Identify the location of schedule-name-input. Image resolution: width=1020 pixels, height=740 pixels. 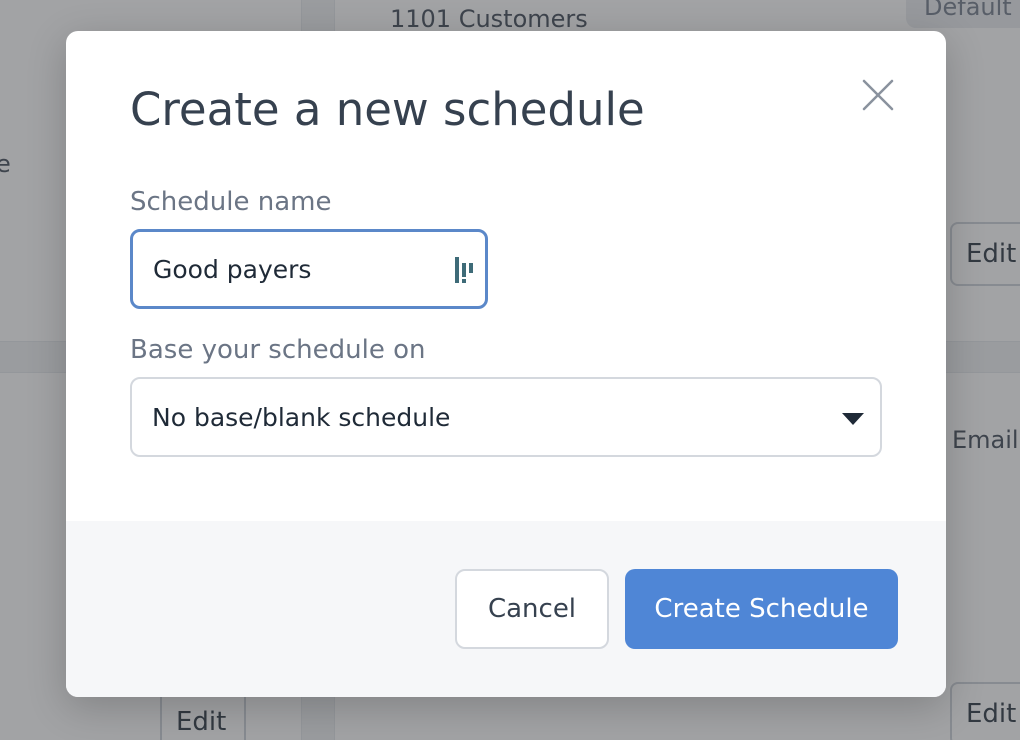
(309, 269).